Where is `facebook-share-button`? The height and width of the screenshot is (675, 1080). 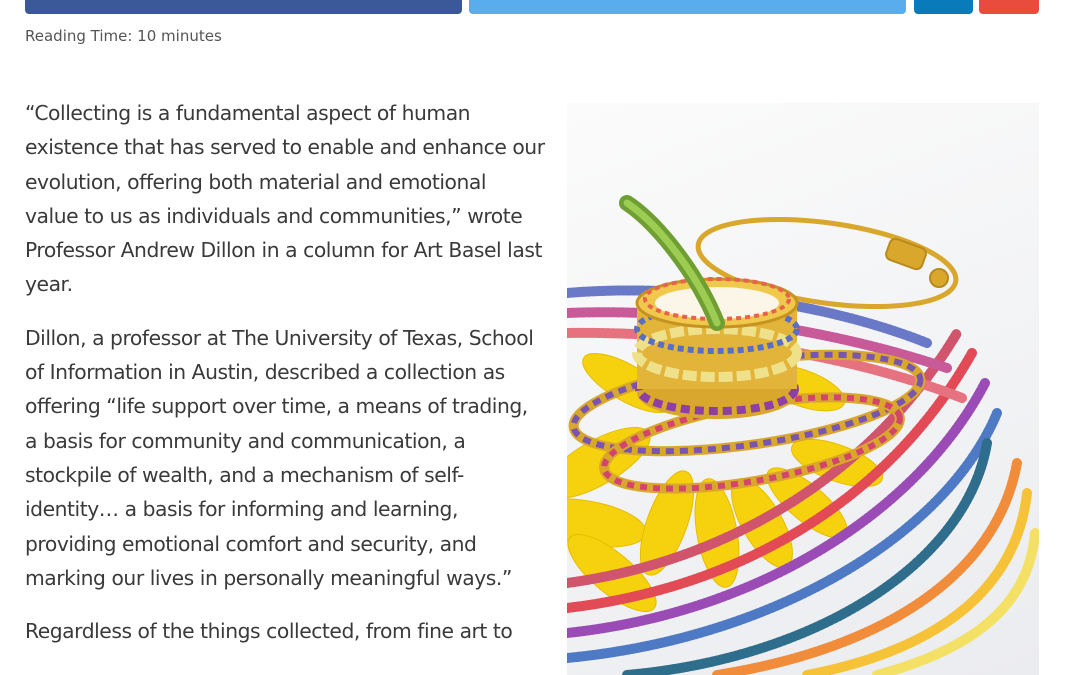
facebook-share-button is located at coordinates (243, 7).